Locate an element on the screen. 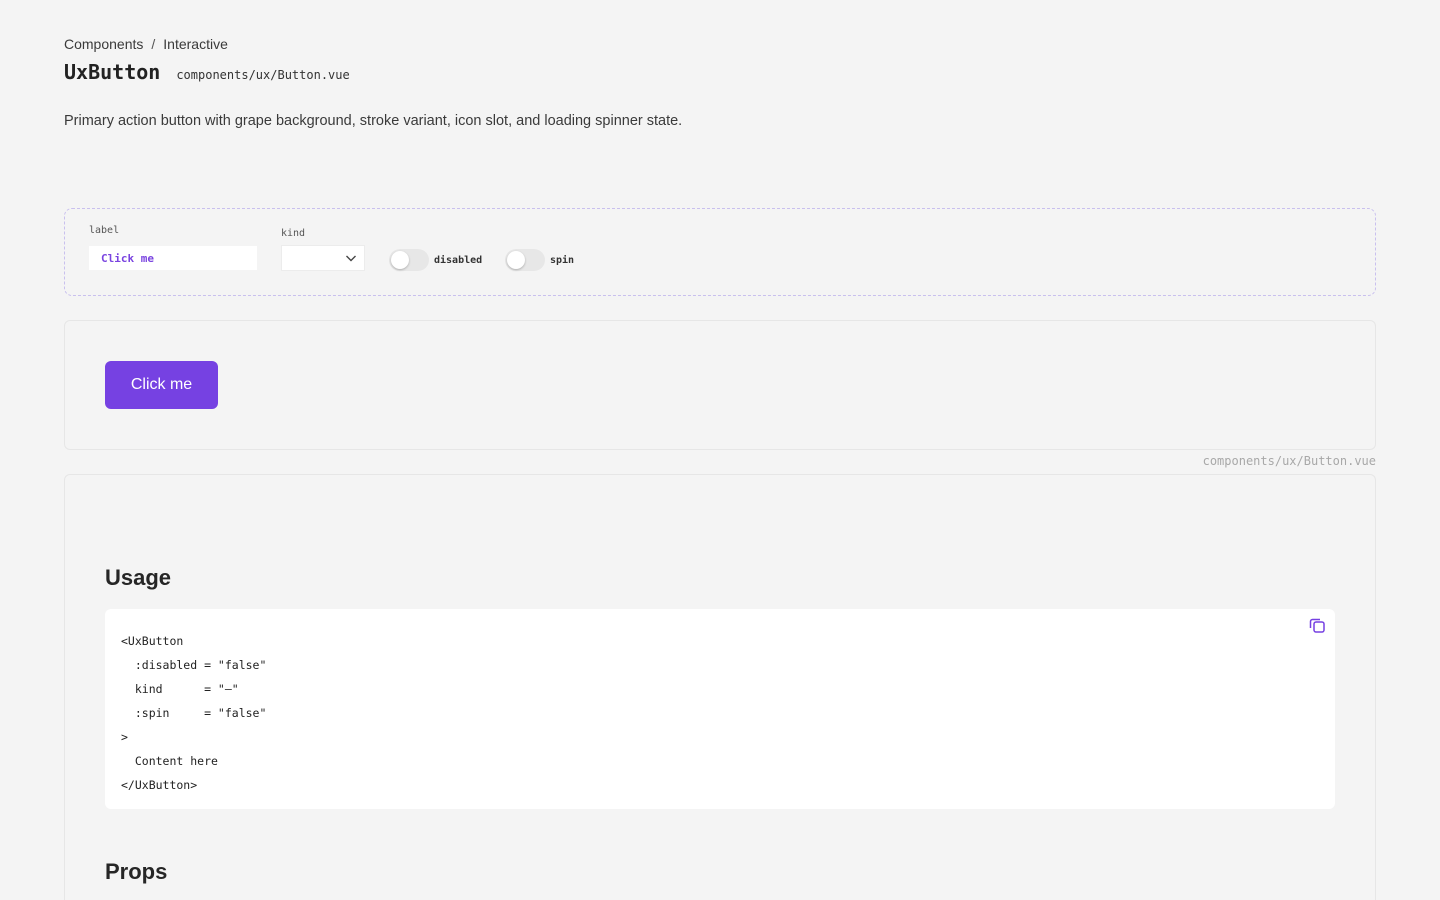  copy-button is located at coordinates (1317, 627).